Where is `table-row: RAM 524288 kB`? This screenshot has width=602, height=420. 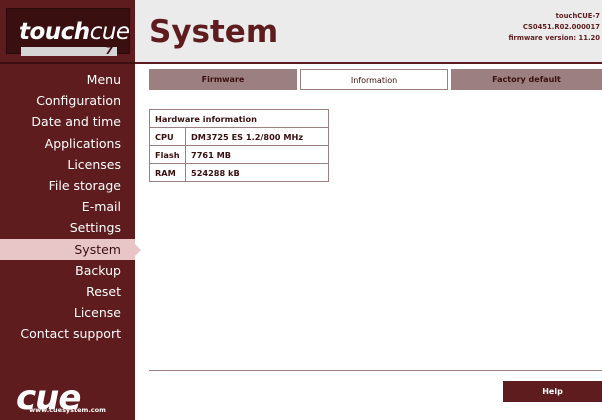 table-row: RAM 524288 kB is located at coordinates (239, 172).